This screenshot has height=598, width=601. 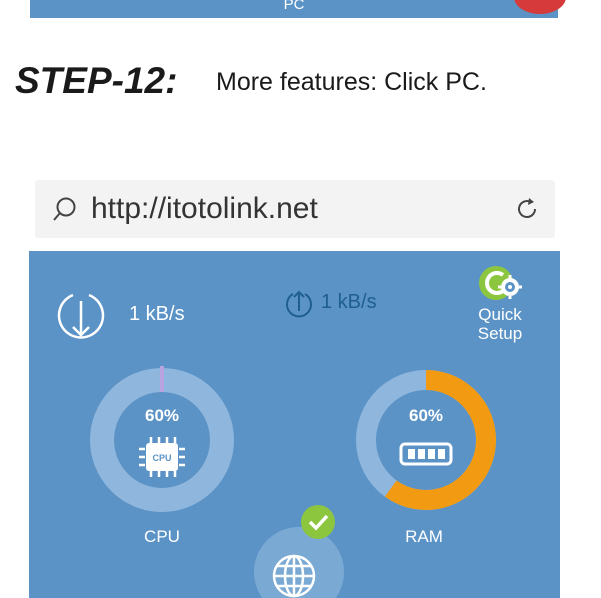 I want to click on address-bar: http://itotolink.net, so click(x=295, y=209).